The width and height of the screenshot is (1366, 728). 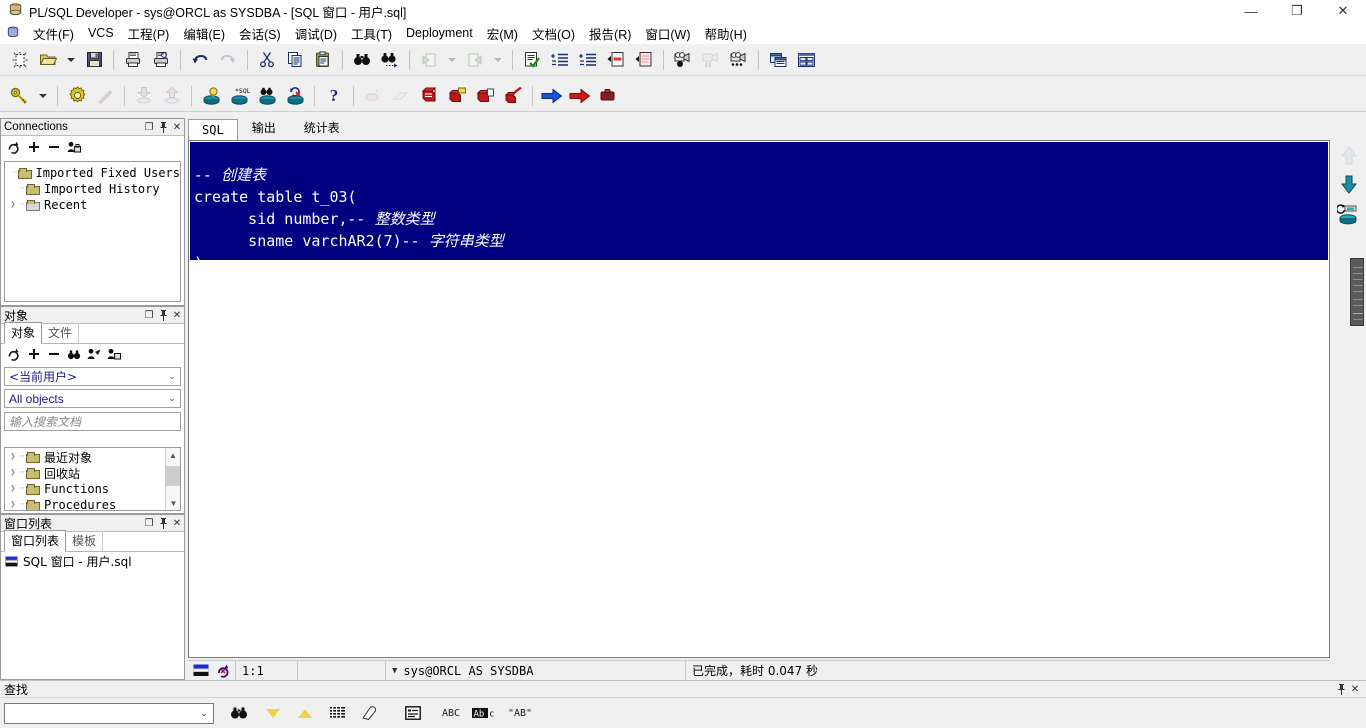 What do you see at coordinates (94, 60) in the screenshot?
I see `save-icon` at bounding box center [94, 60].